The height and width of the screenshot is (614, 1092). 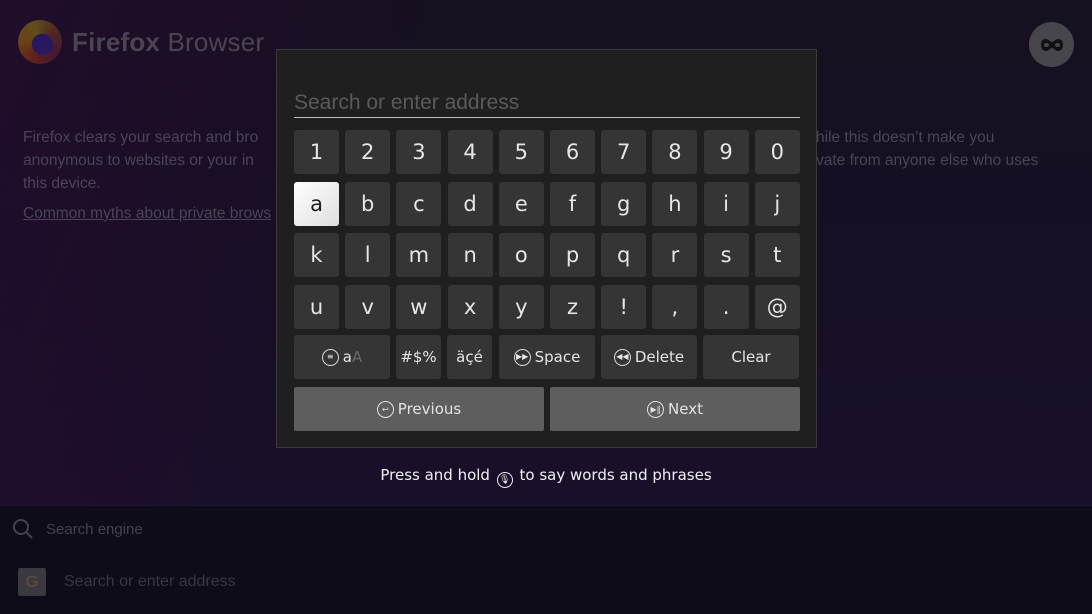 What do you see at coordinates (547, 103) in the screenshot?
I see `address-input` at bounding box center [547, 103].